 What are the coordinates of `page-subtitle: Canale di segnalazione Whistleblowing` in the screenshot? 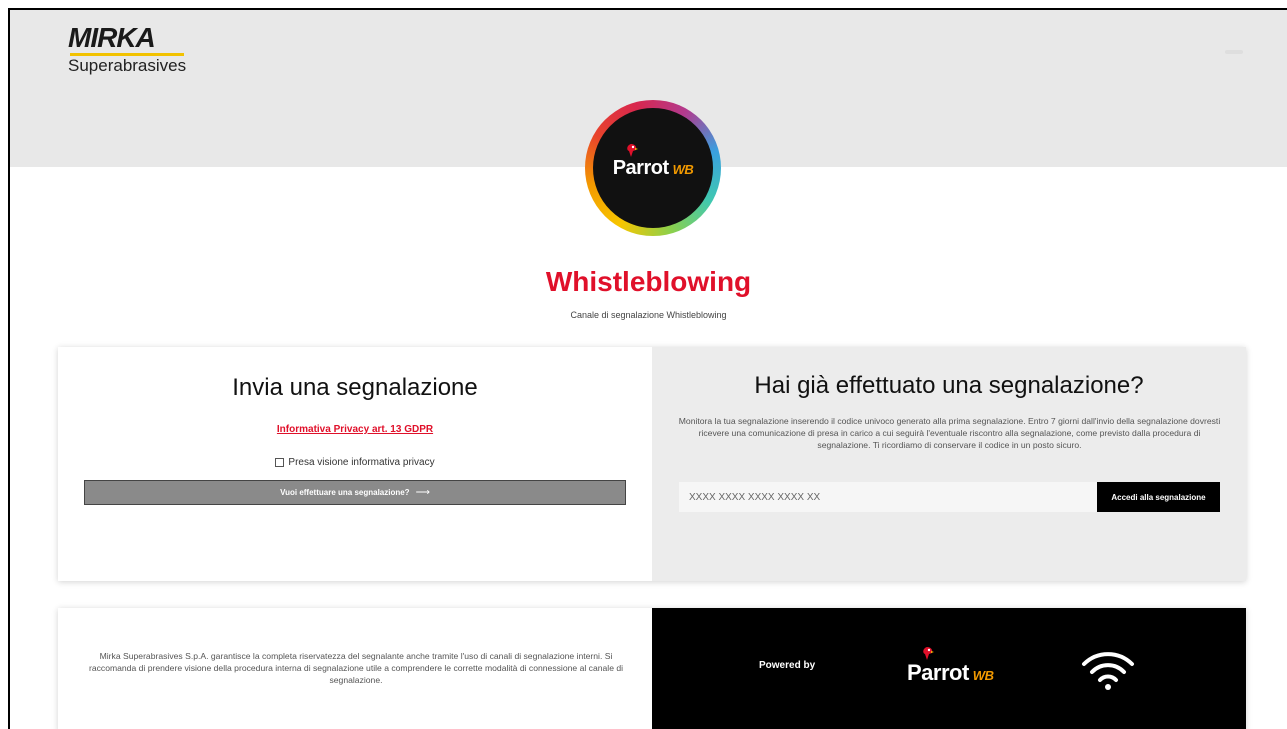 It's located at (648, 315).